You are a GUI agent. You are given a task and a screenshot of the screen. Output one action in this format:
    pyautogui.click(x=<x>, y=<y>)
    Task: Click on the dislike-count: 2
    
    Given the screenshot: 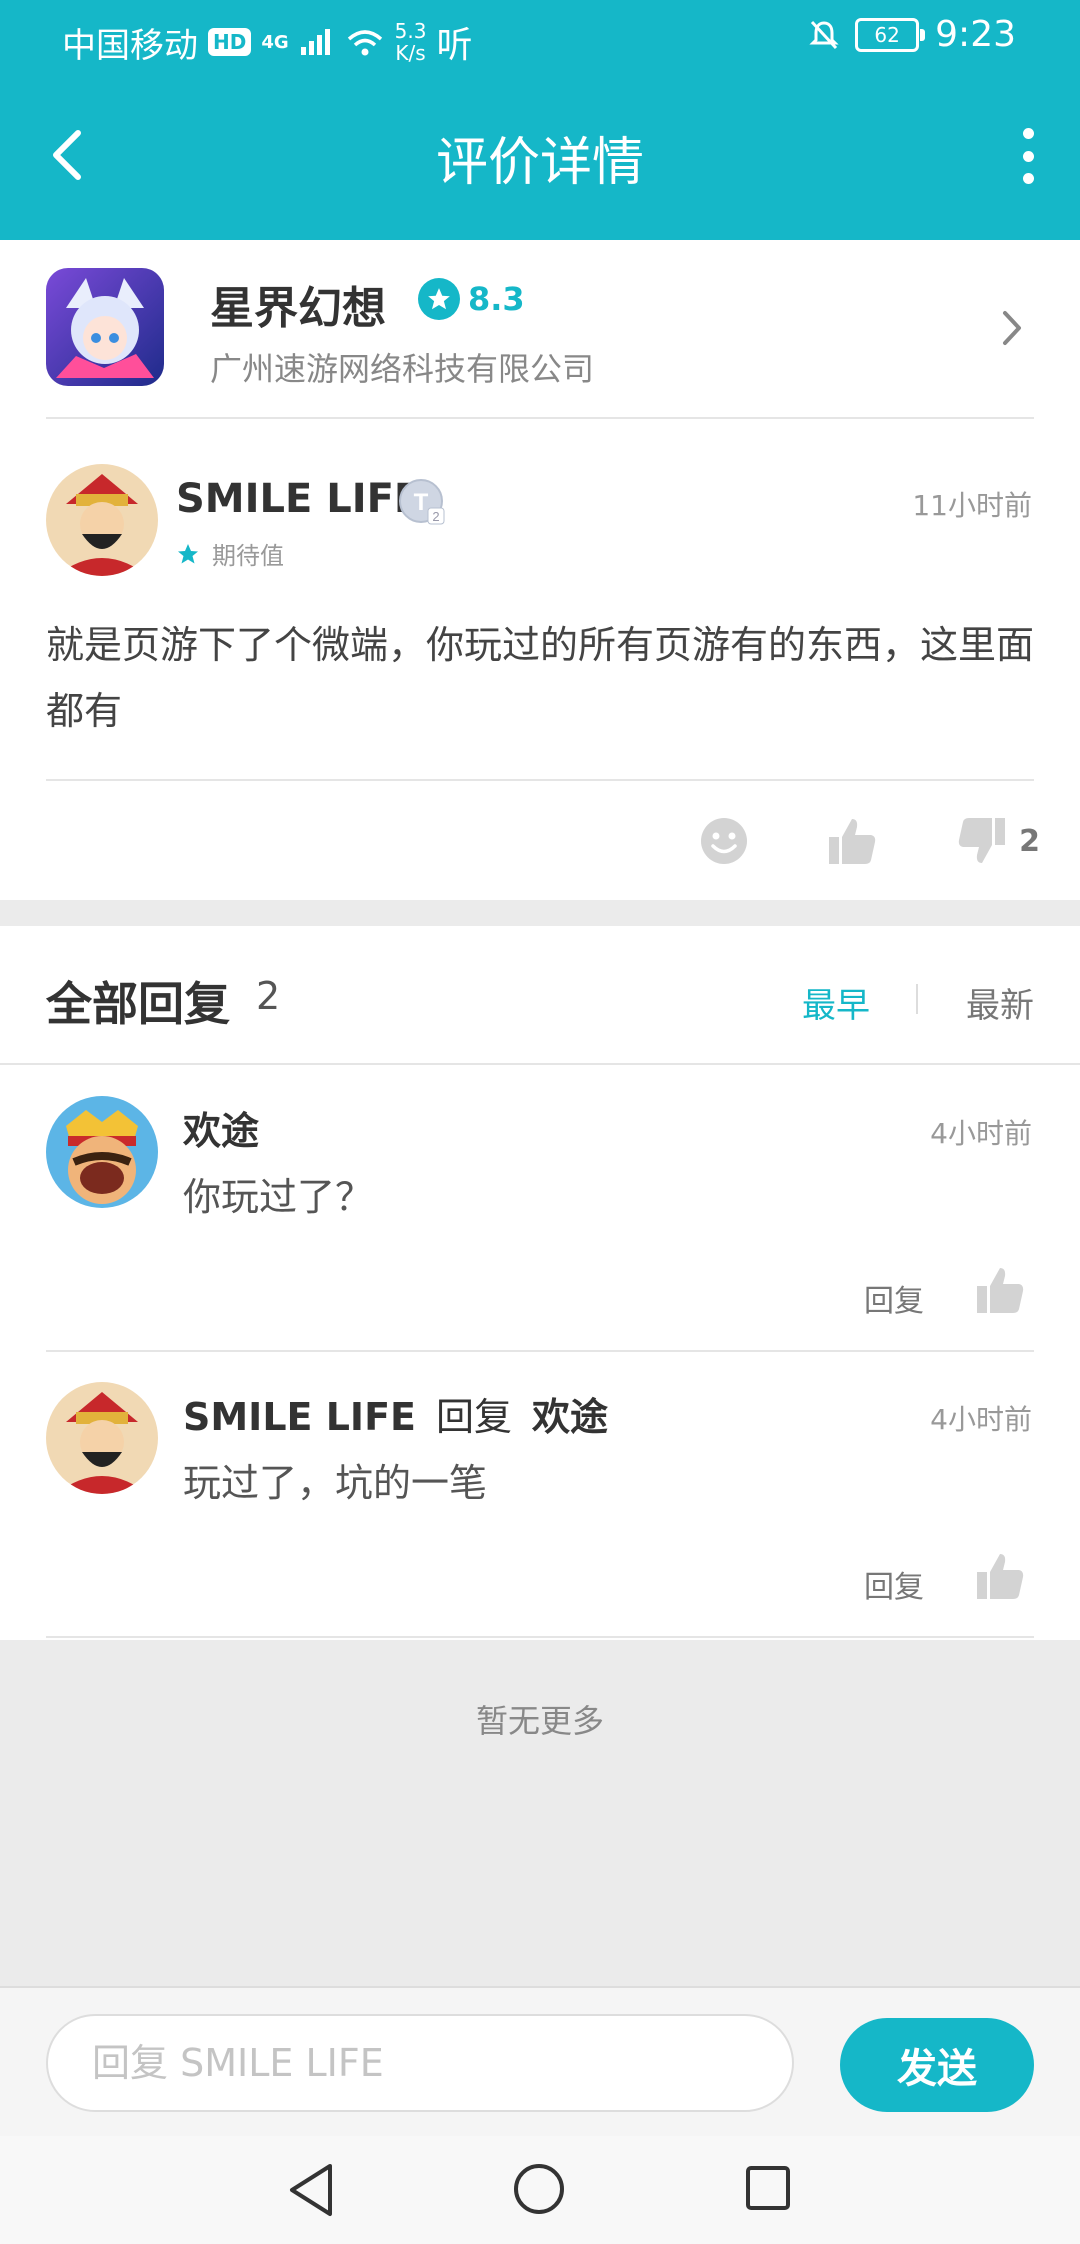 What is the action you would take?
    pyautogui.click(x=1029, y=841)
    